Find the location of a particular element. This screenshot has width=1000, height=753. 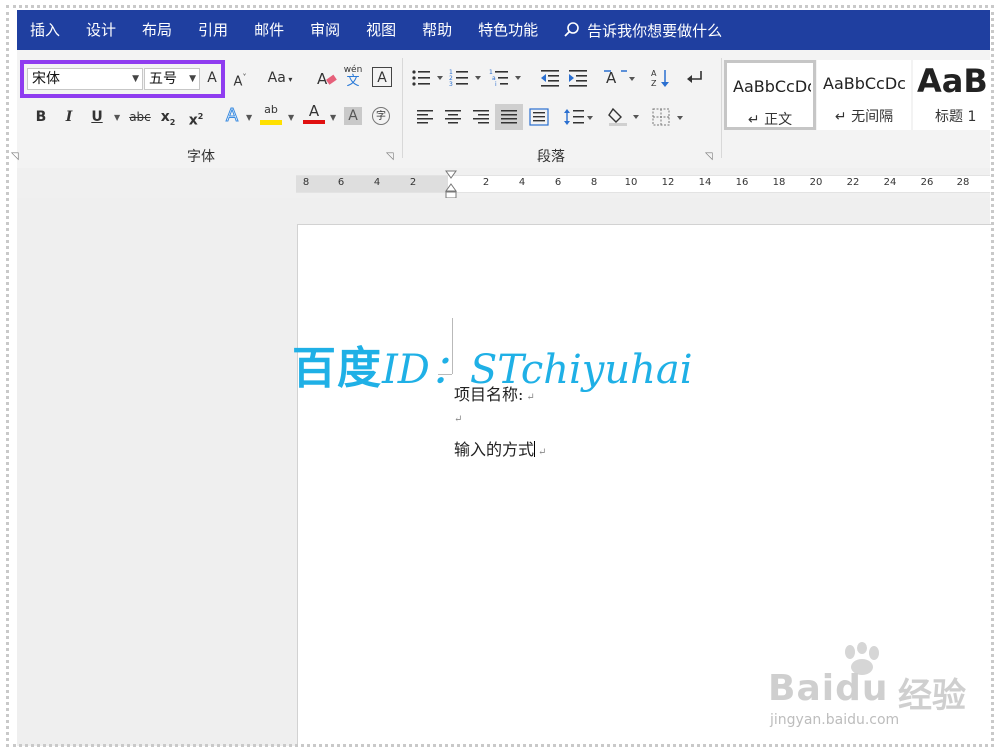

character-border-button: A is located at coordinates (382, 77).